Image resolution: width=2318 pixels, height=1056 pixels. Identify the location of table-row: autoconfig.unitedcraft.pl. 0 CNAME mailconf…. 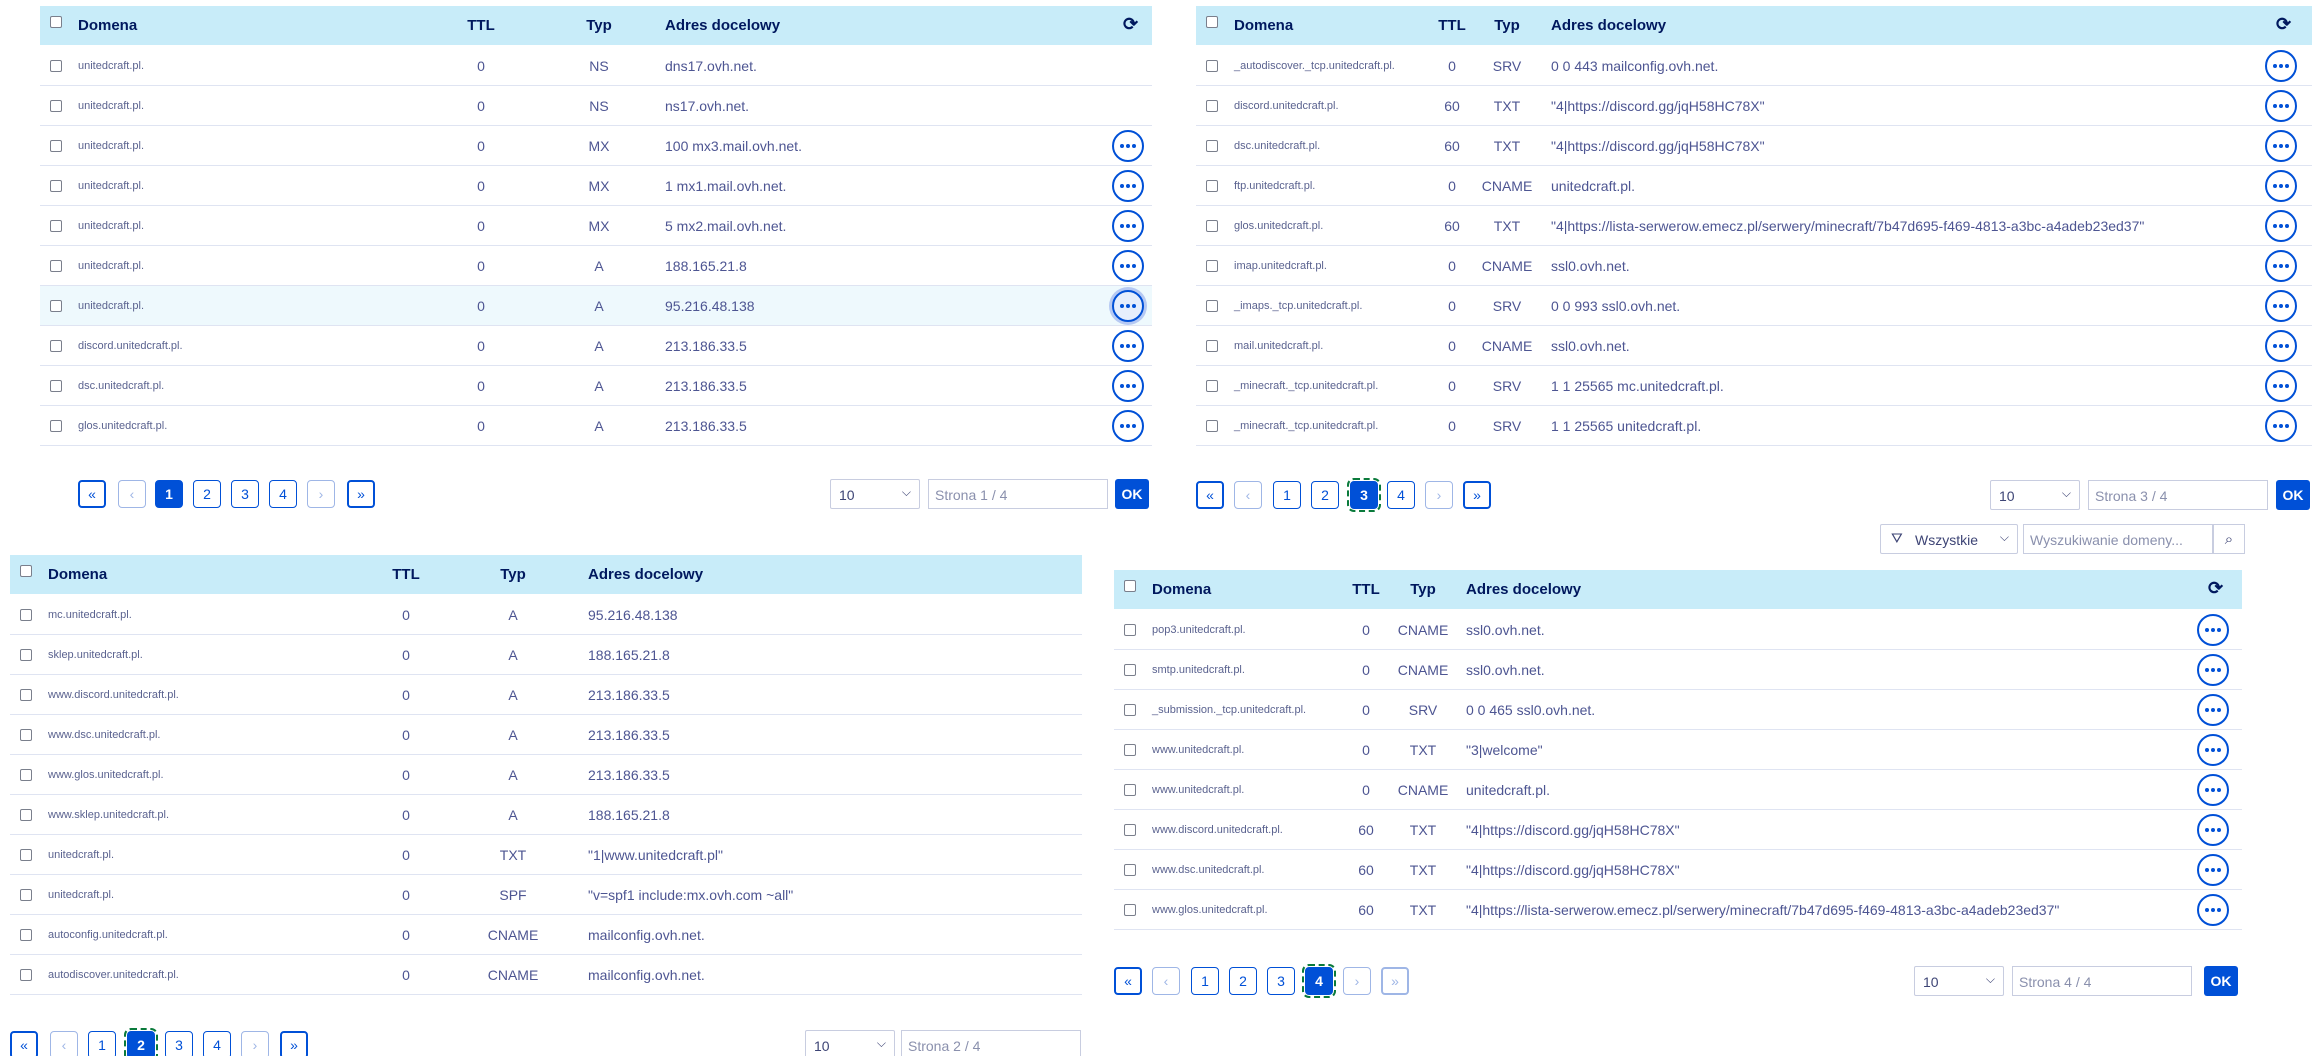
(546, 935).